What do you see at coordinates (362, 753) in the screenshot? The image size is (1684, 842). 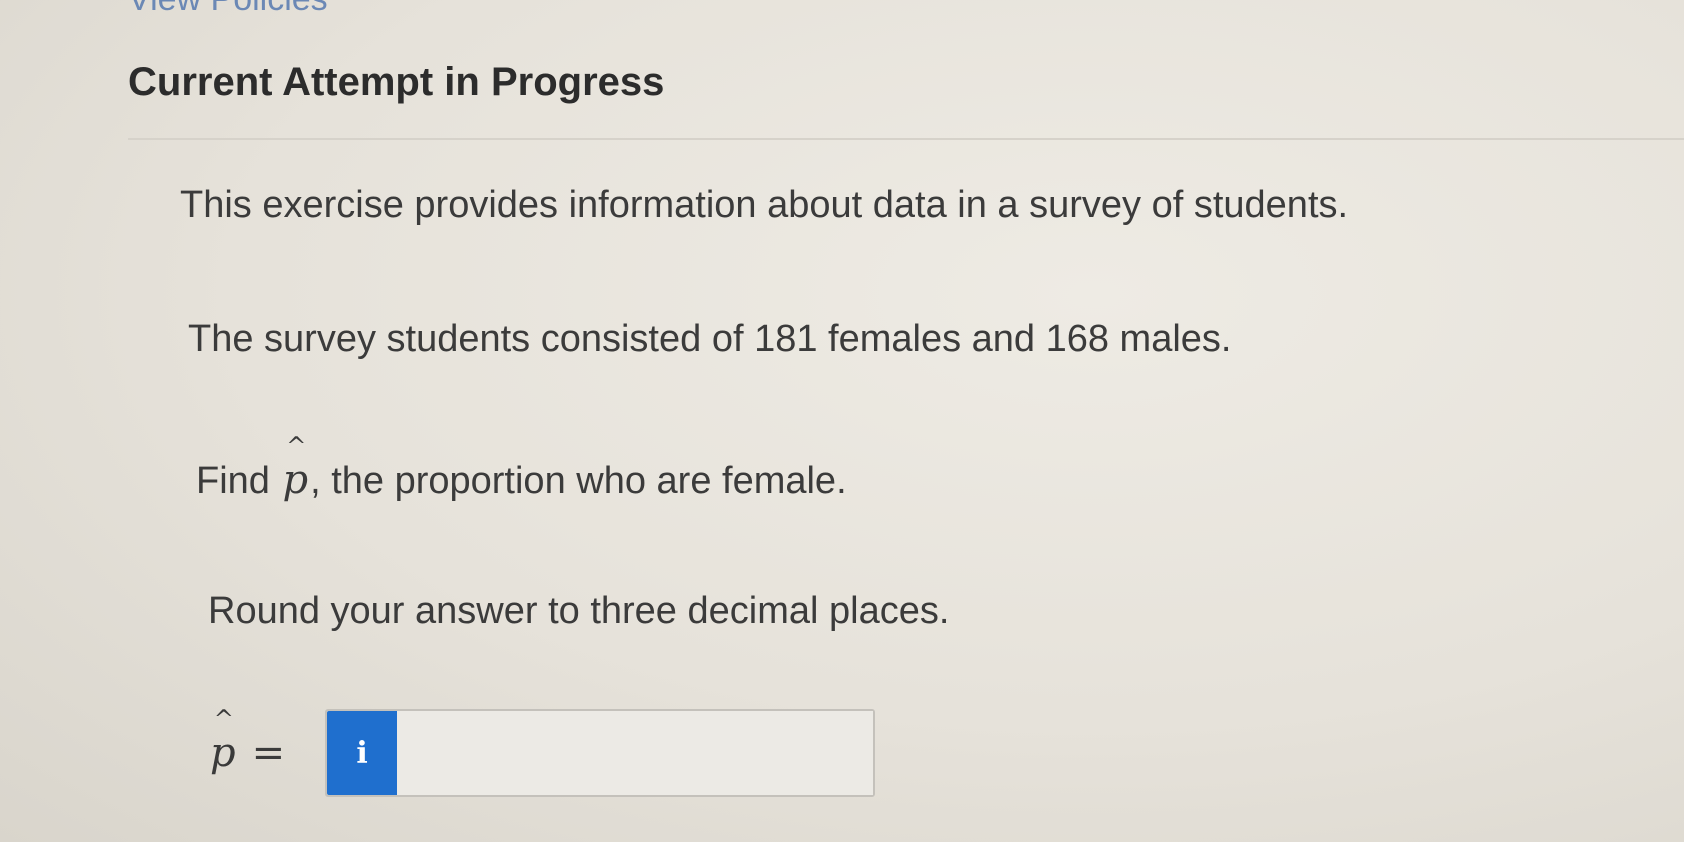 I see `info-icon: i` at bounding box center [362, 753].